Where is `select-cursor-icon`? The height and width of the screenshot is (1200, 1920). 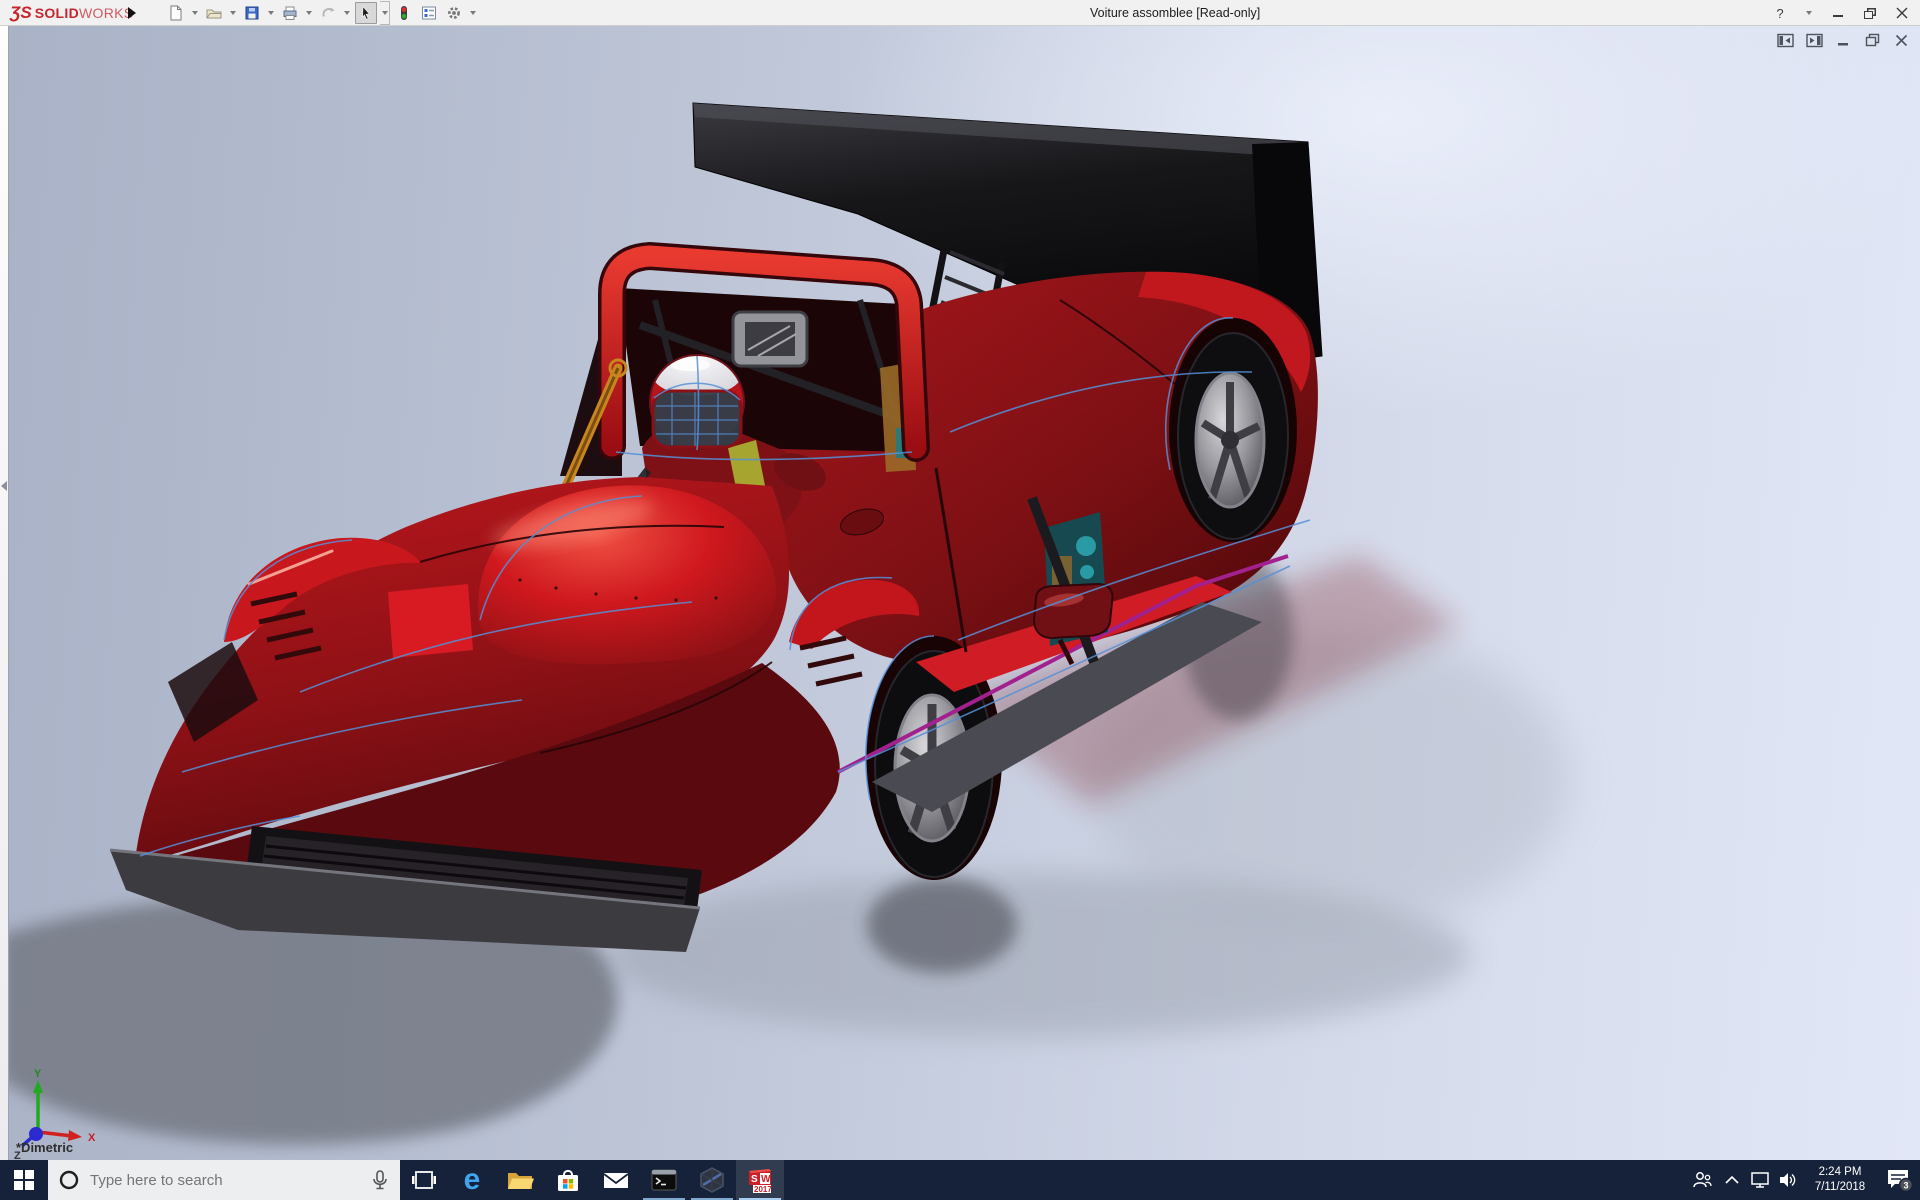 select-cursor-icon is located at coordinates (366, 12).